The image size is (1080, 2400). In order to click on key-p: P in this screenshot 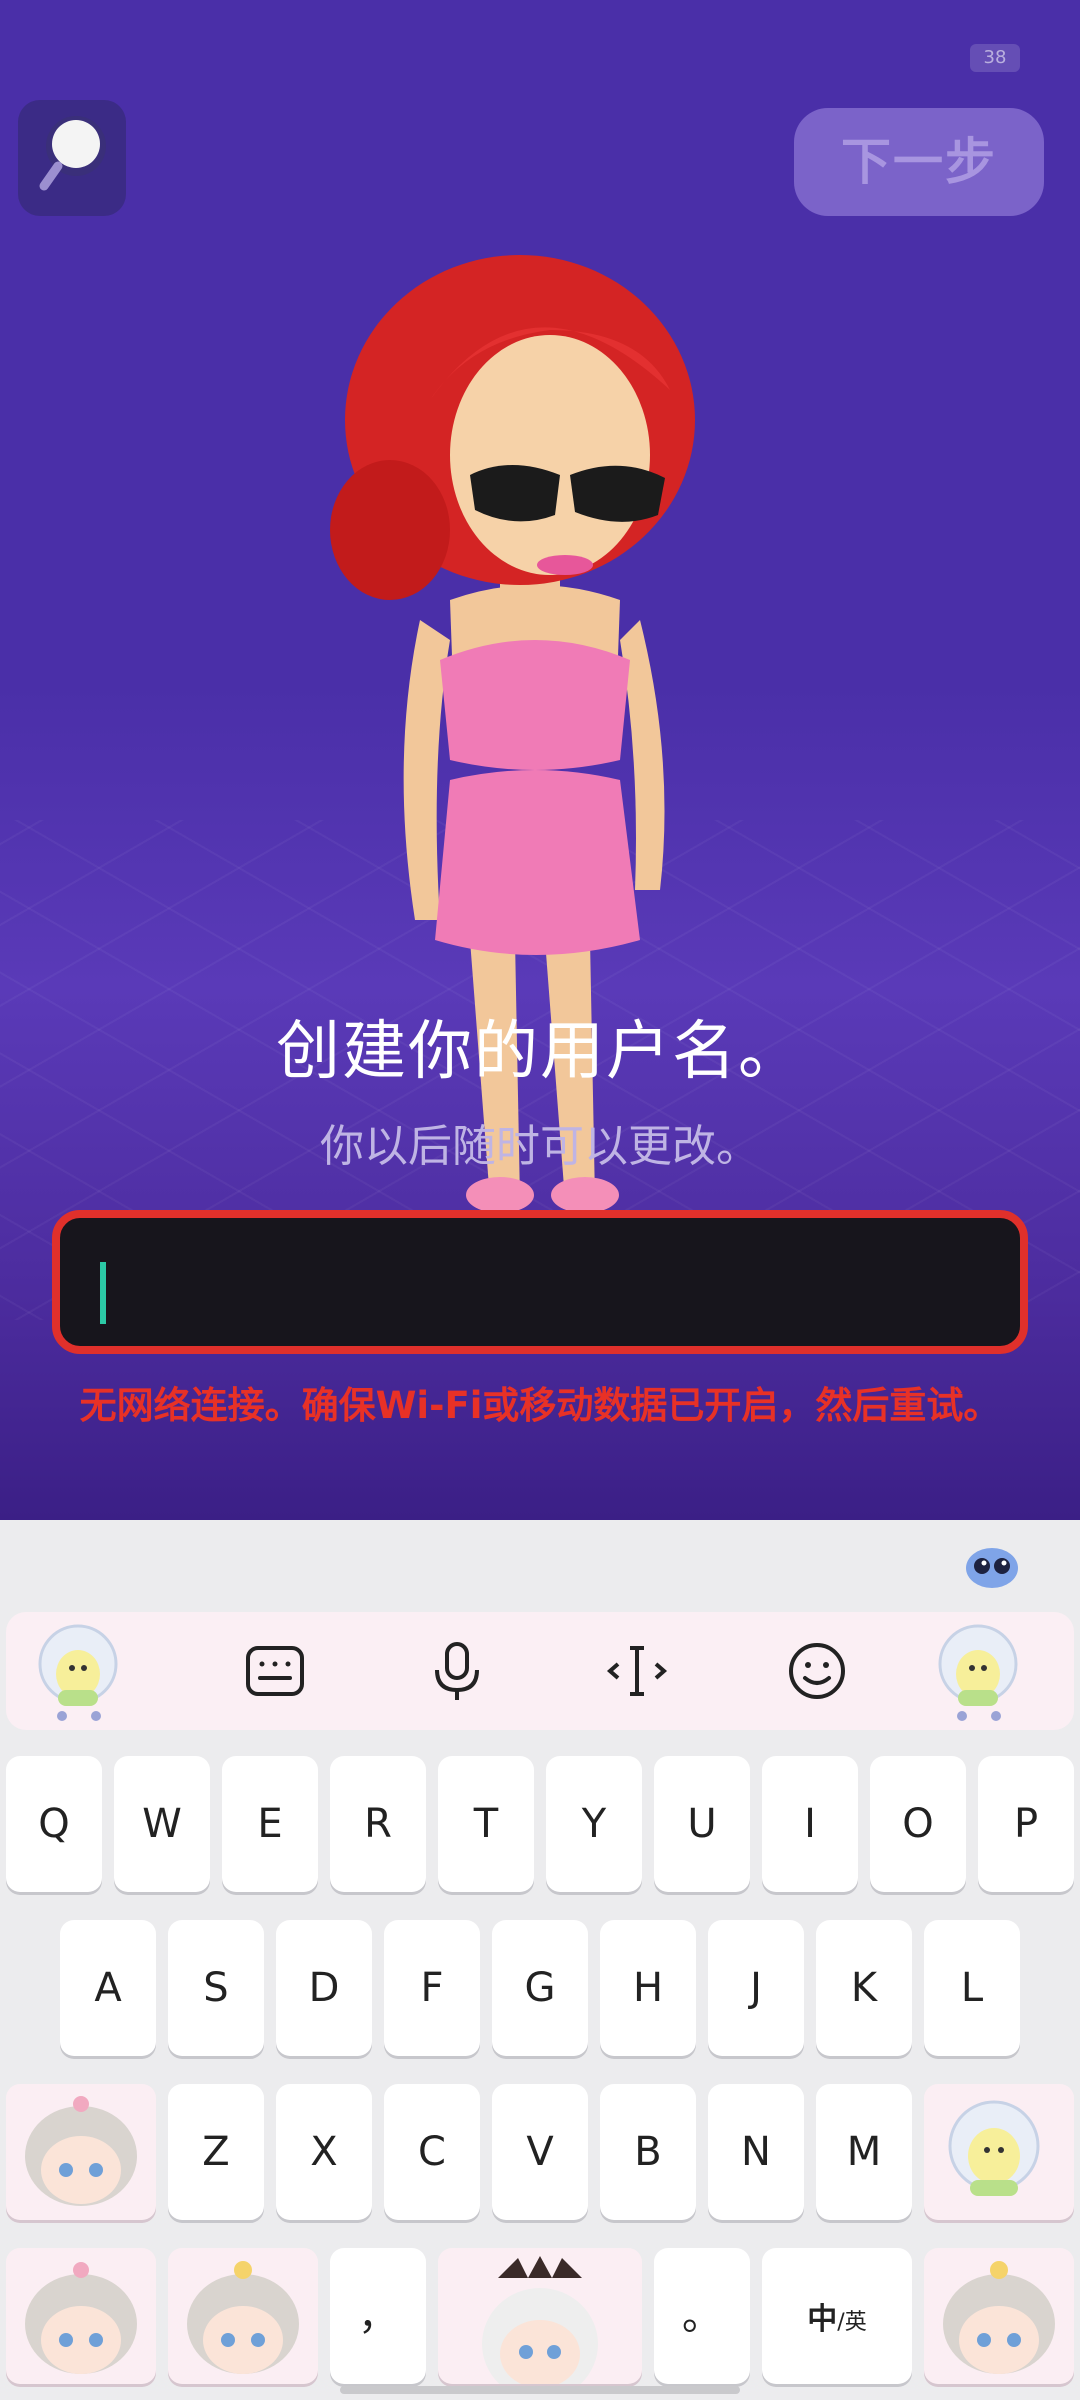, I will do `click(1026, 1824)`.